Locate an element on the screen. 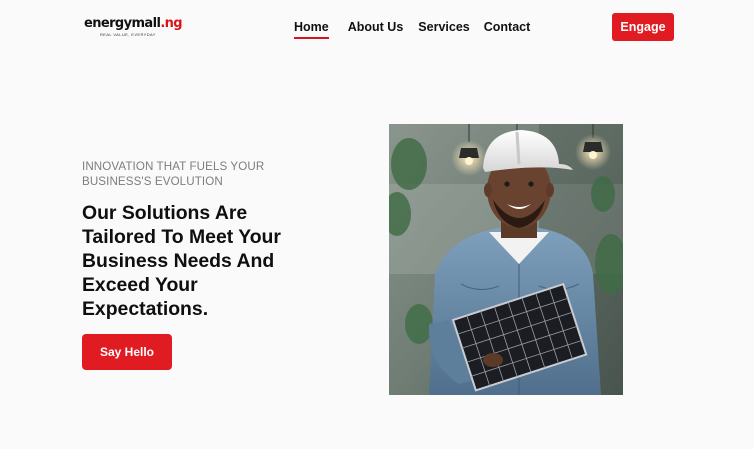 This screenshot has height=449, width=754. nav-services: Services is located at coordinates (443, 27).